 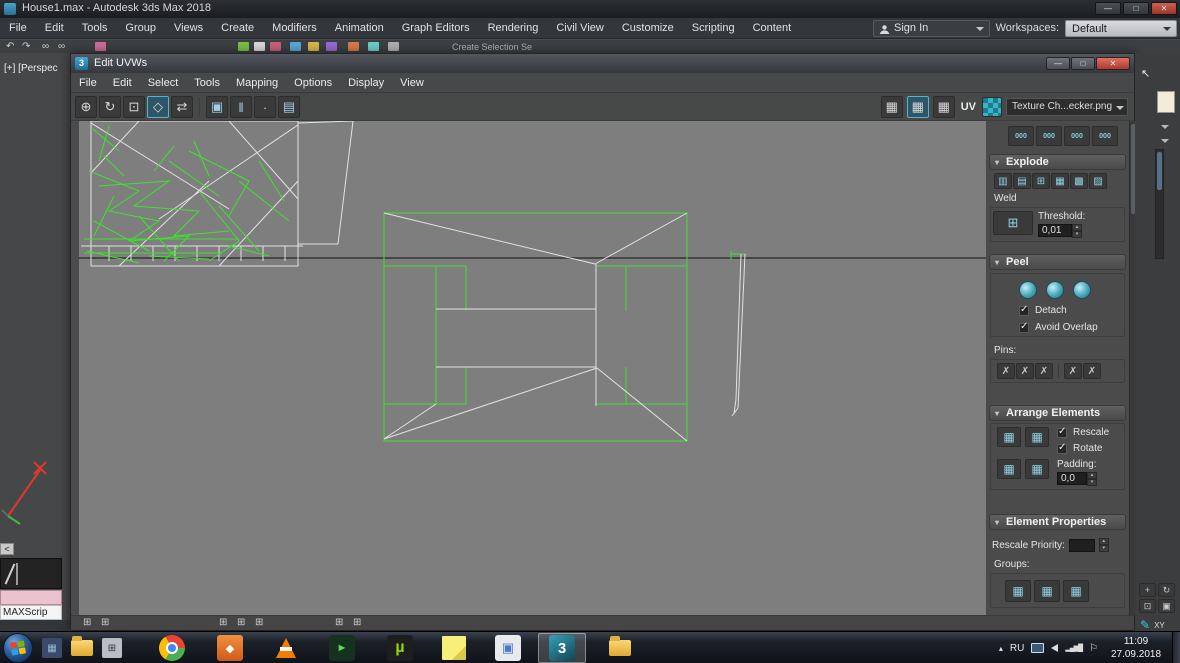 What do you see at coordinates (1006, 371) in the screenshot?
I see `pin-tool-icon: ✗` at bounding box center [1006, 371].